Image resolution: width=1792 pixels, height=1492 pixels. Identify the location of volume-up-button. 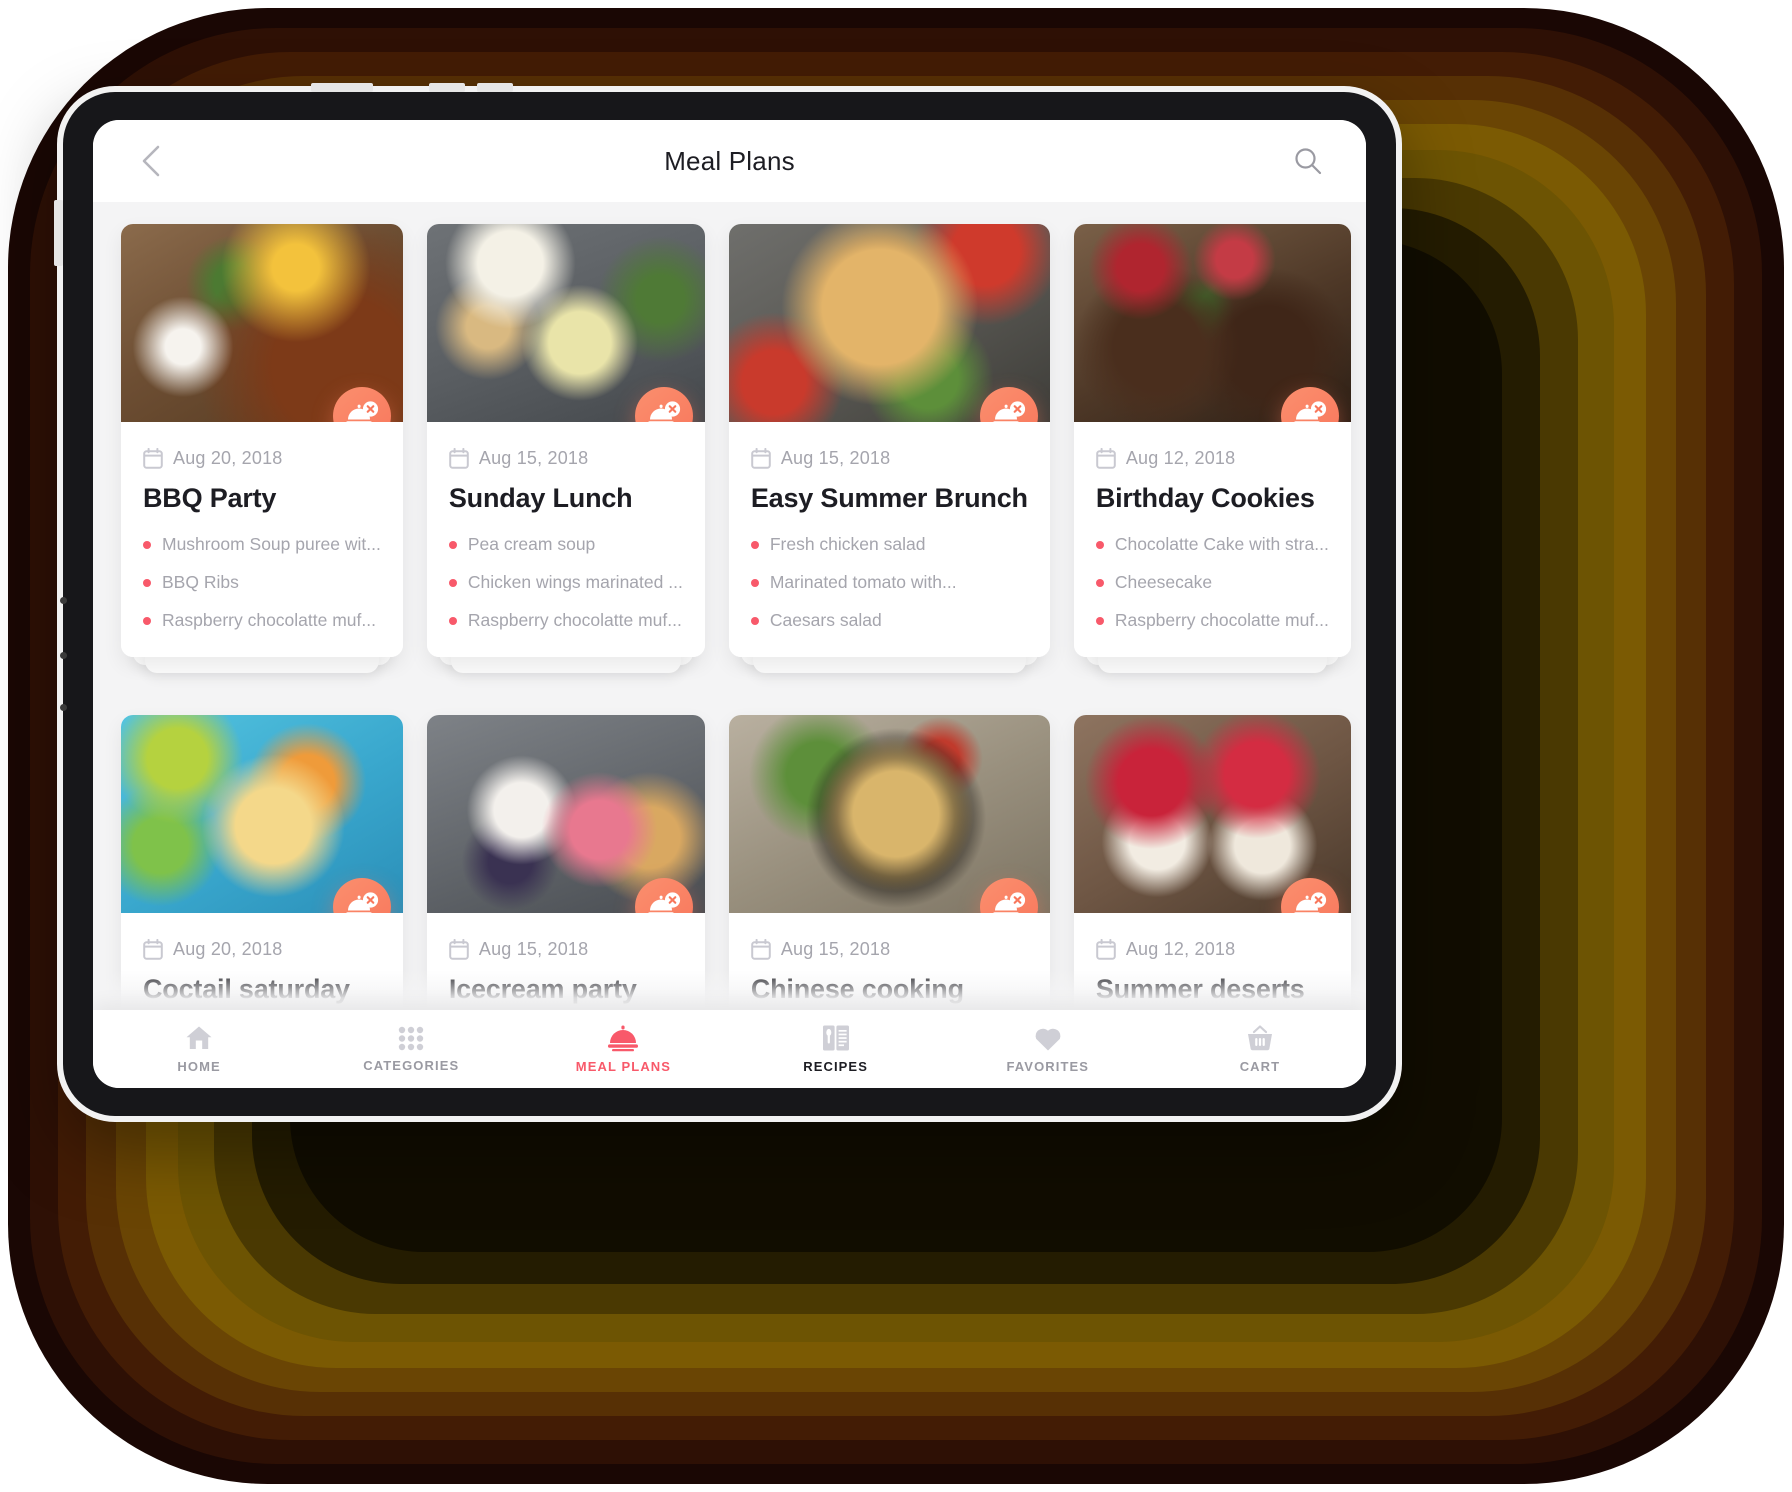
(447, 87).